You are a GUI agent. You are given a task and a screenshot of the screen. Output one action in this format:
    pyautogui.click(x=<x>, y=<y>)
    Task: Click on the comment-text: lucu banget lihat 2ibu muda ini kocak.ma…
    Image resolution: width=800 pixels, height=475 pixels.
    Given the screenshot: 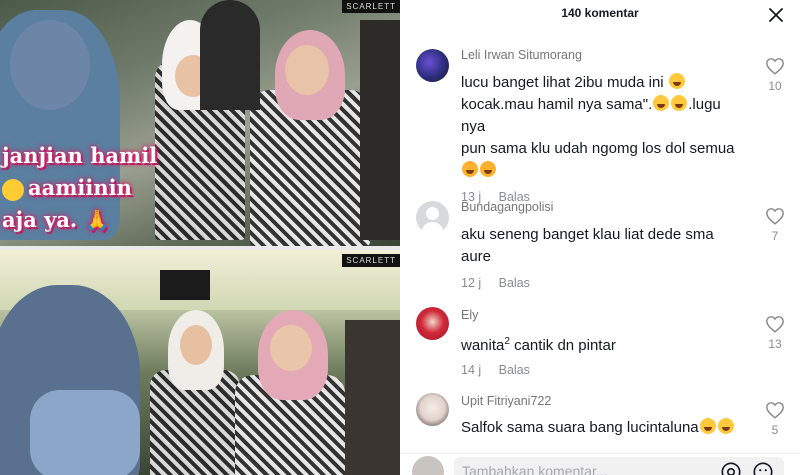 What is the action you would take?
    pyautogui.click(x=603, y=127)
    